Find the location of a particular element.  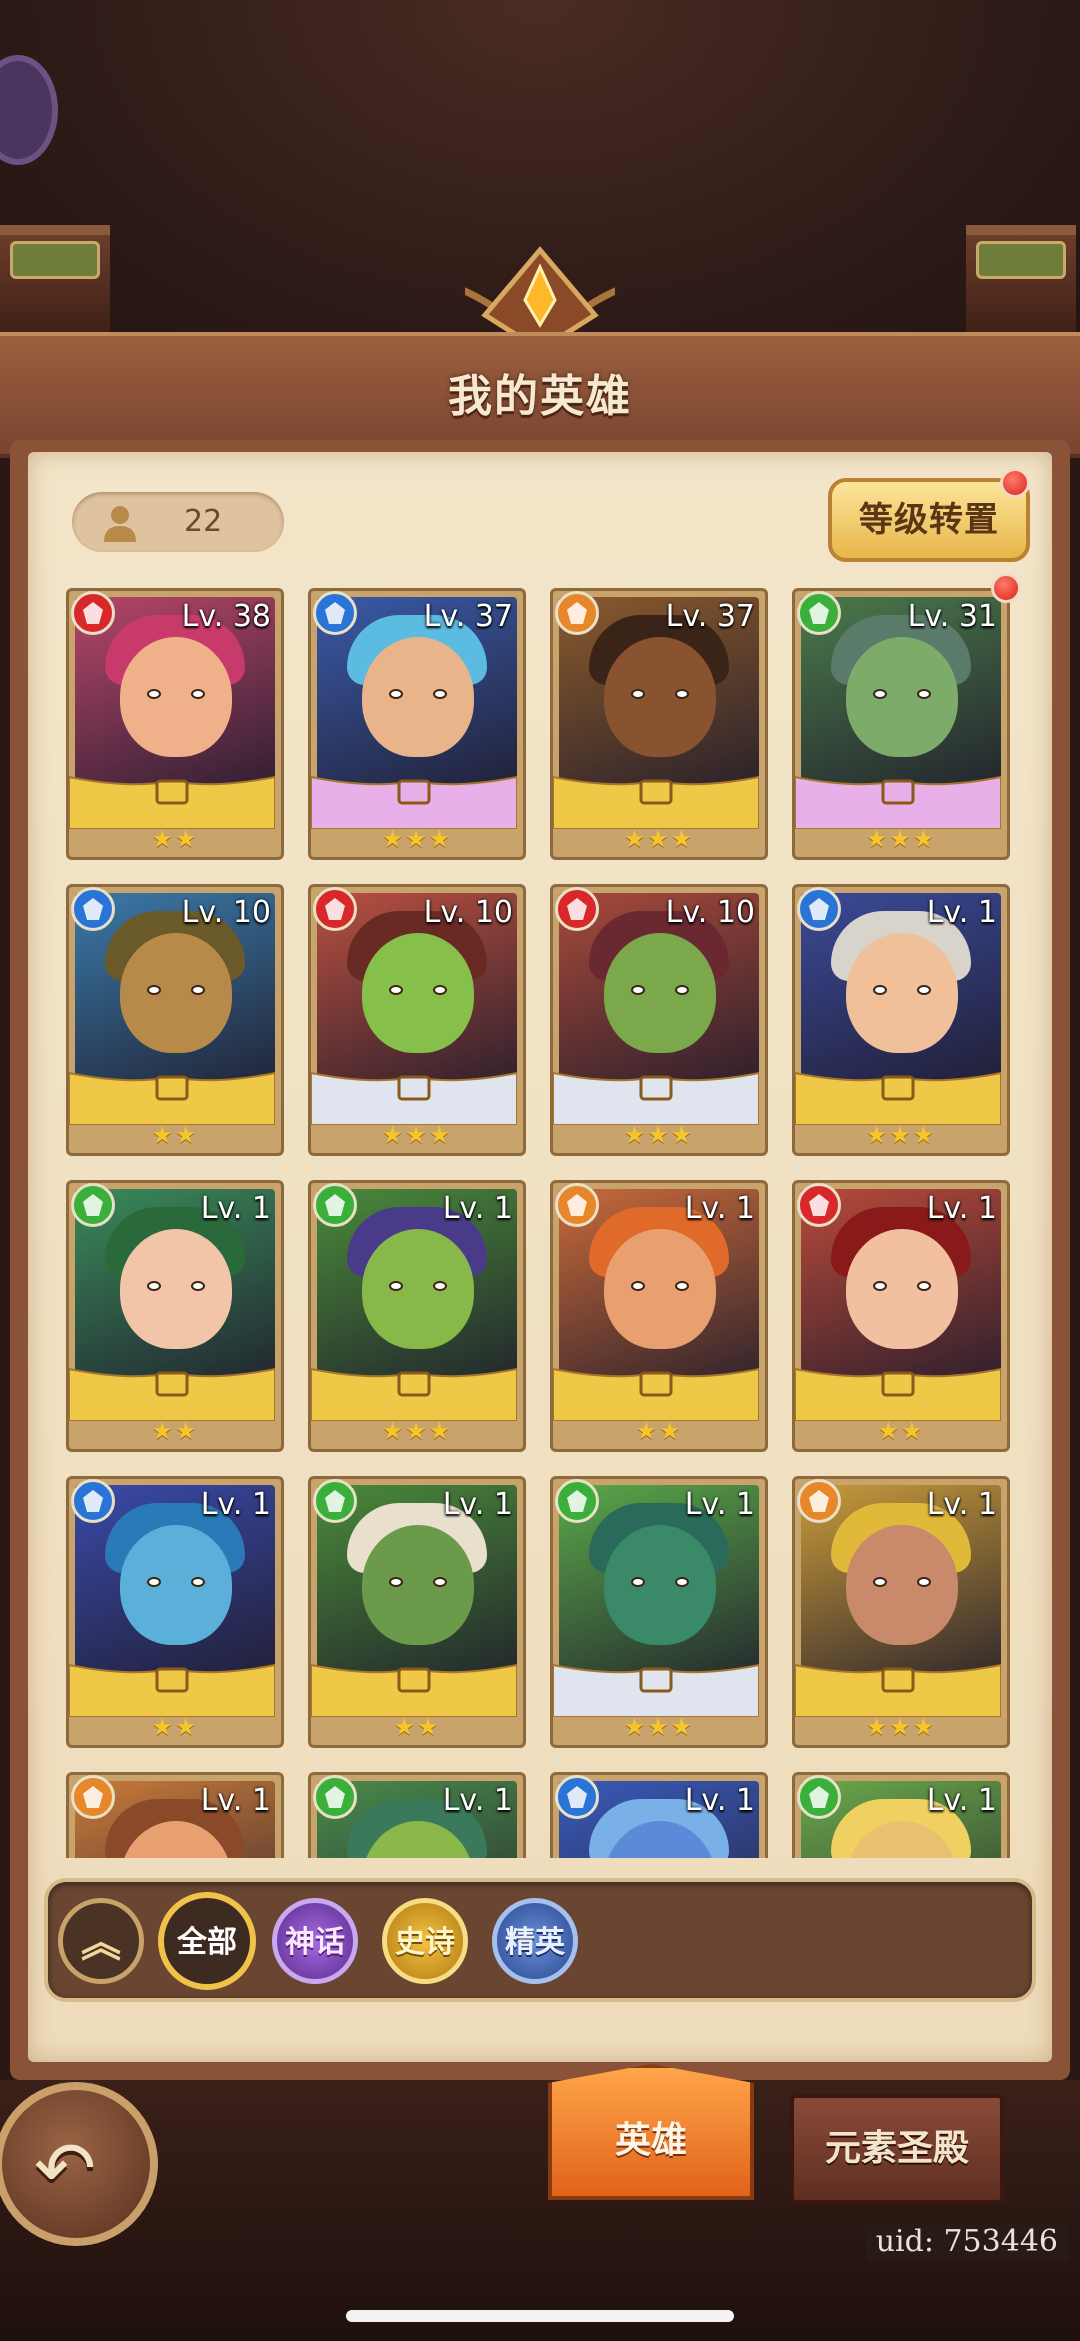

level-reset-button: 等级转置 is located at coordinates (929, 520).